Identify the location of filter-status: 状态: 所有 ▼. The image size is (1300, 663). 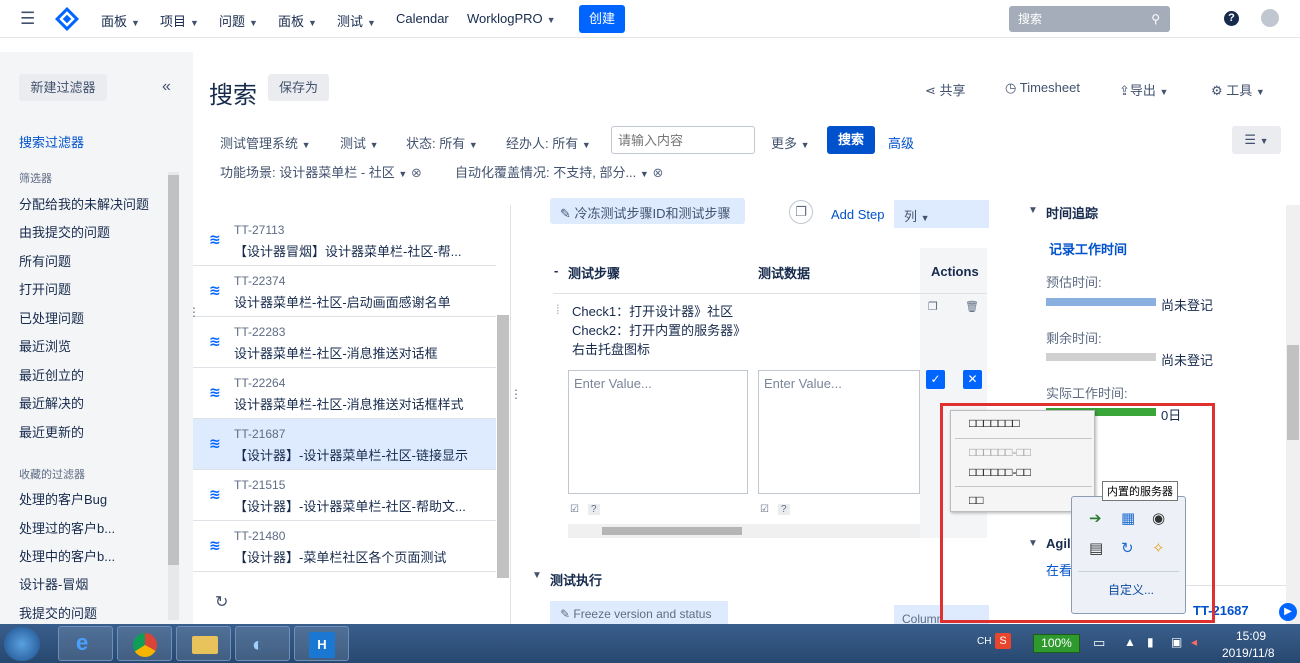
(442, 142).